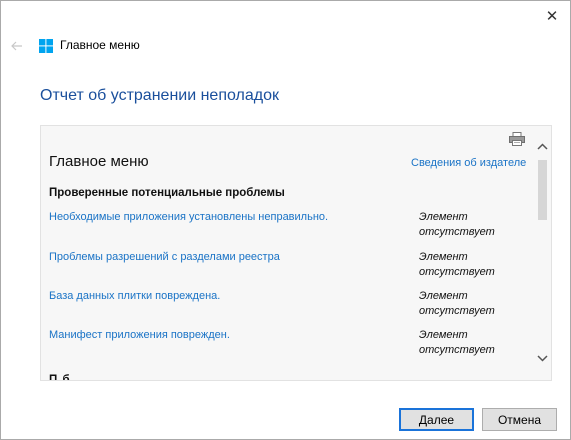 The width and height of the screenshot is (571, 440). I want to click on back-arrow-icon, so click(16, 46).